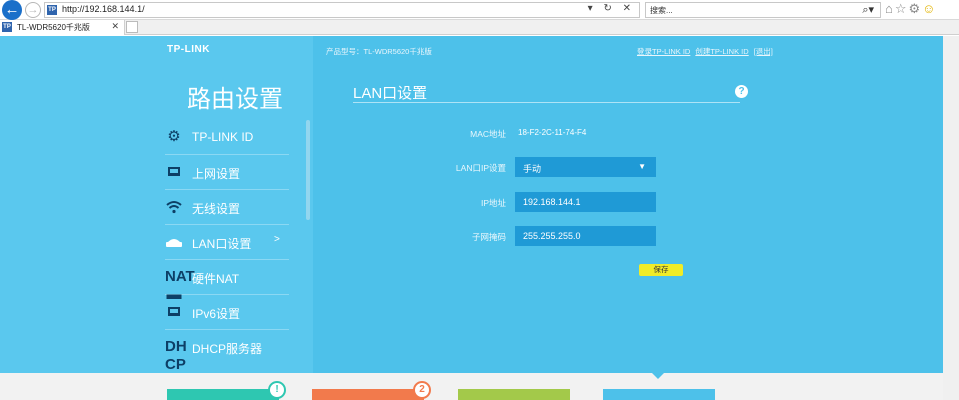 This screenshot has height=400, width=959. What do you see at coordinates (277, 239) in the screenshot?
I see `chevron-right-icon: >` at bounding box center [277, 239].